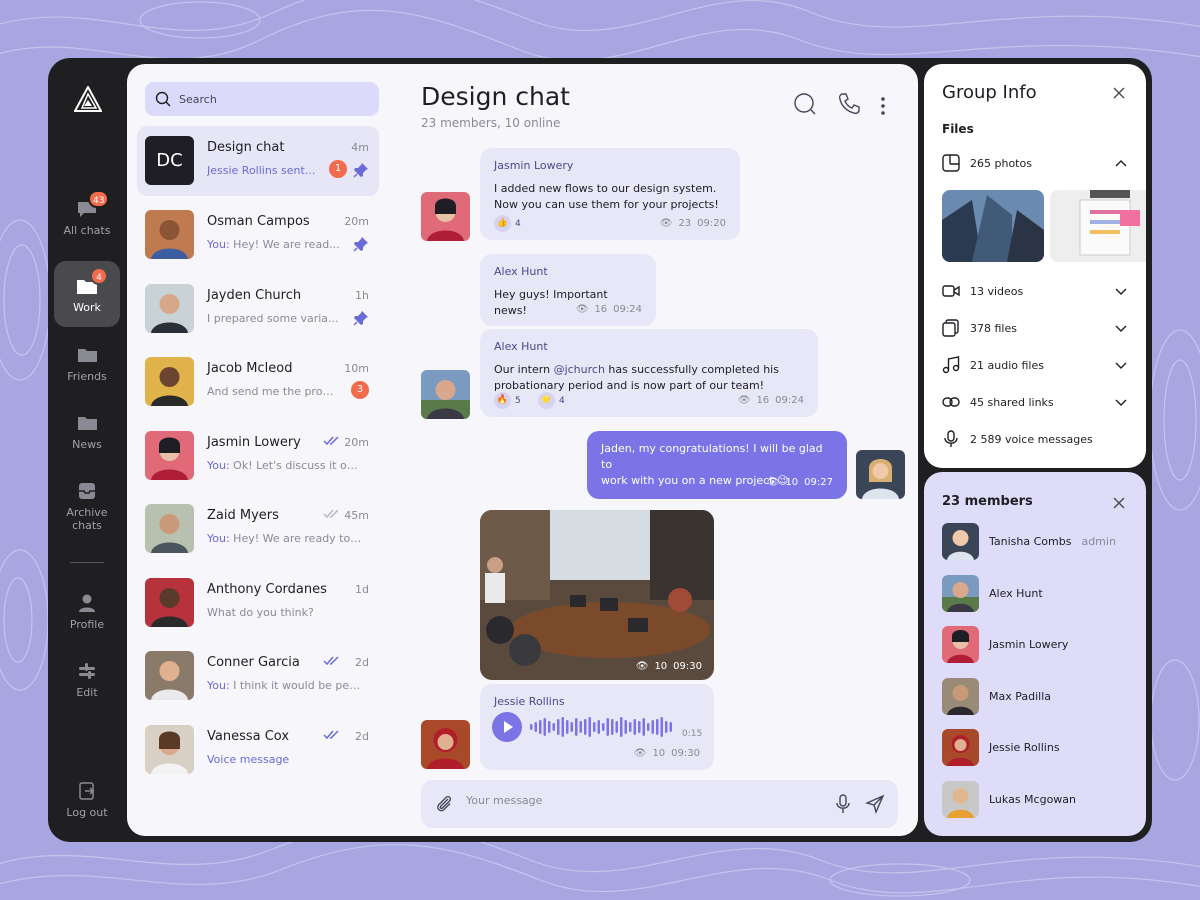 The height and width of the screenshot is (900, 1200). What do you see at coordinates (87, 682) in the screenshot?
I see `nav-edit: Edit` at bounding box center [87, 682].